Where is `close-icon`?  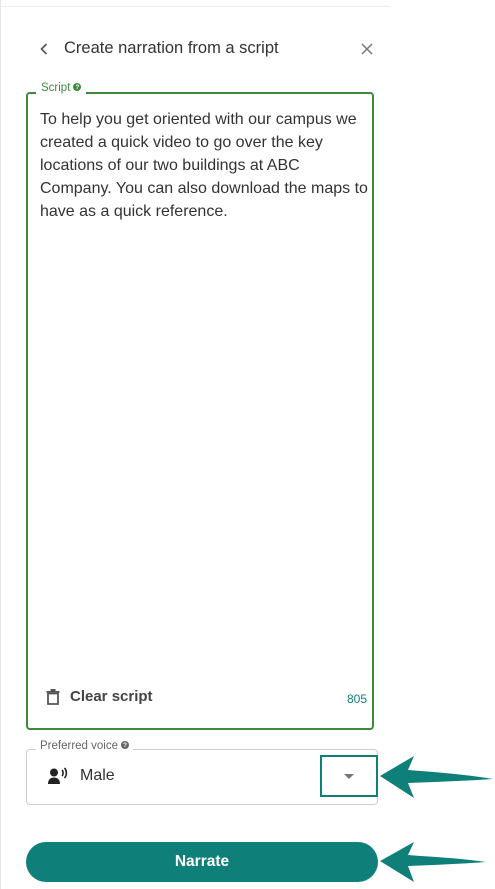 close-icon is located at coordinates (367, 49).